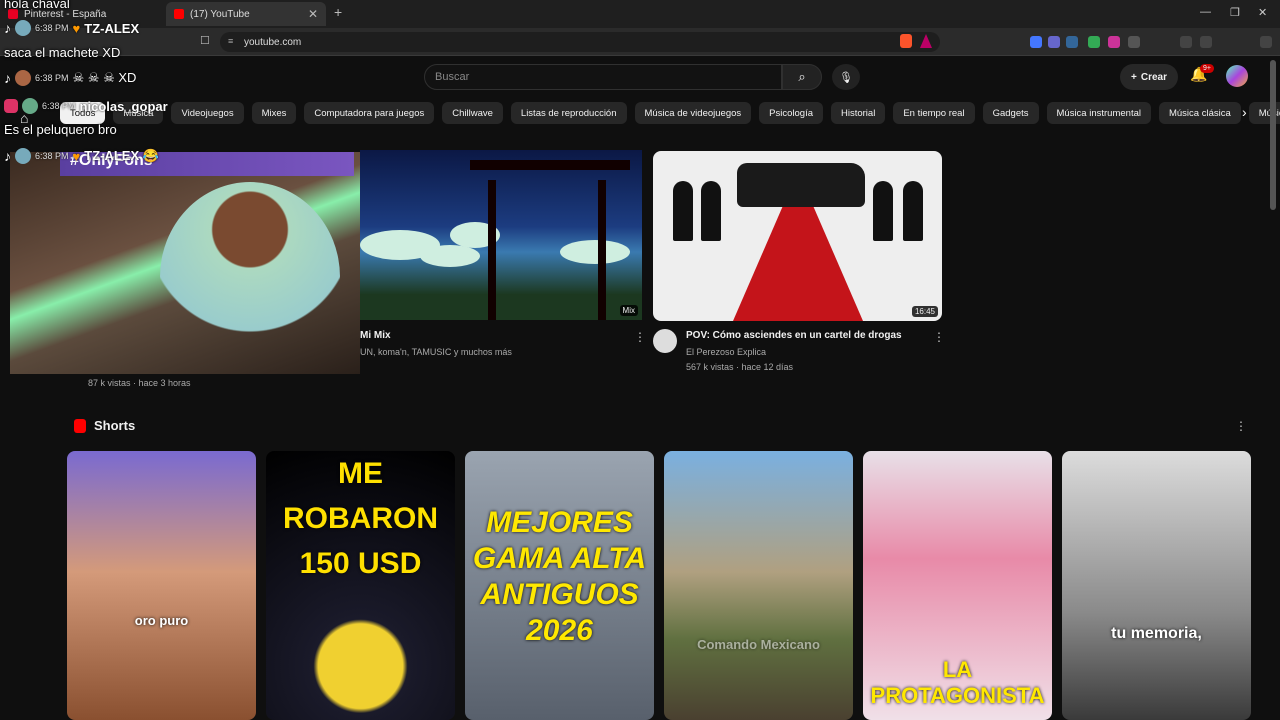 This screenshot has width=1280, height=720. I want to click on chip-3: Mixes, so click(274, 113).